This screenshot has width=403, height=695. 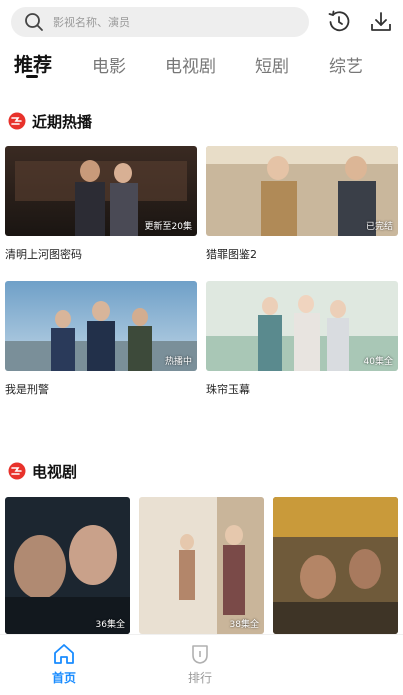 I want to click on nav-rank: 排行, so click(x=200, y=664).